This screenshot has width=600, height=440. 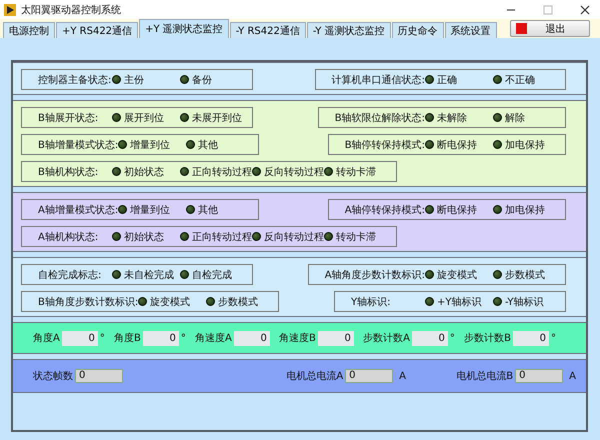 What do you see at coordinates (202, 80) in the screenshot?
I see `led-label: 备份` at bounding box center [202, 80].